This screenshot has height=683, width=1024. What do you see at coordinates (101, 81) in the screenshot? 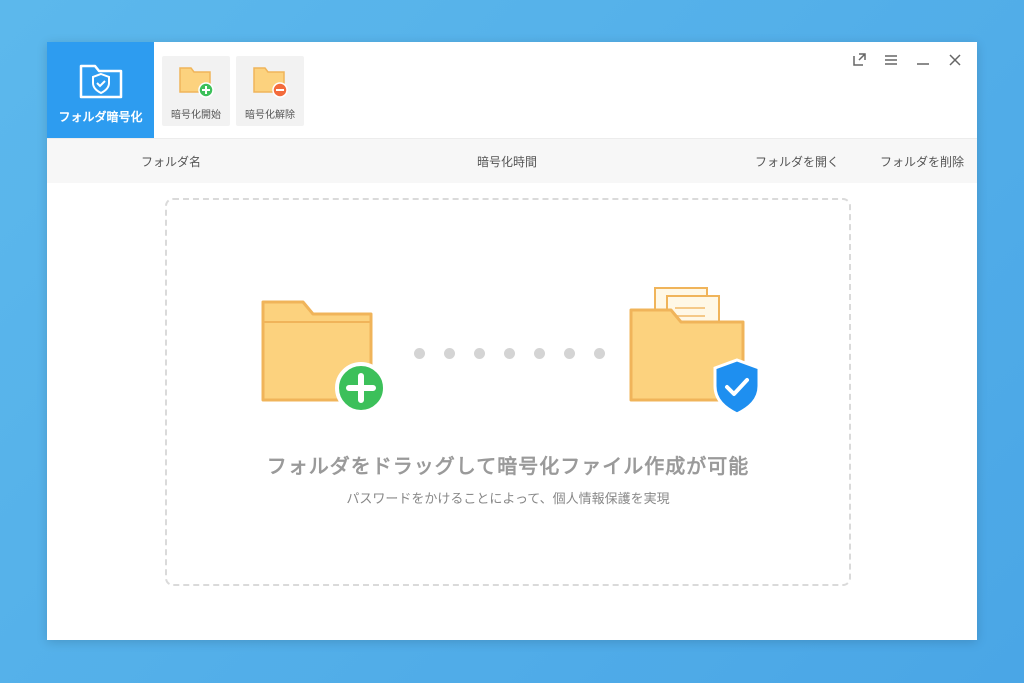
I see `shield-folder-icon` at bounding box center [101, 81].